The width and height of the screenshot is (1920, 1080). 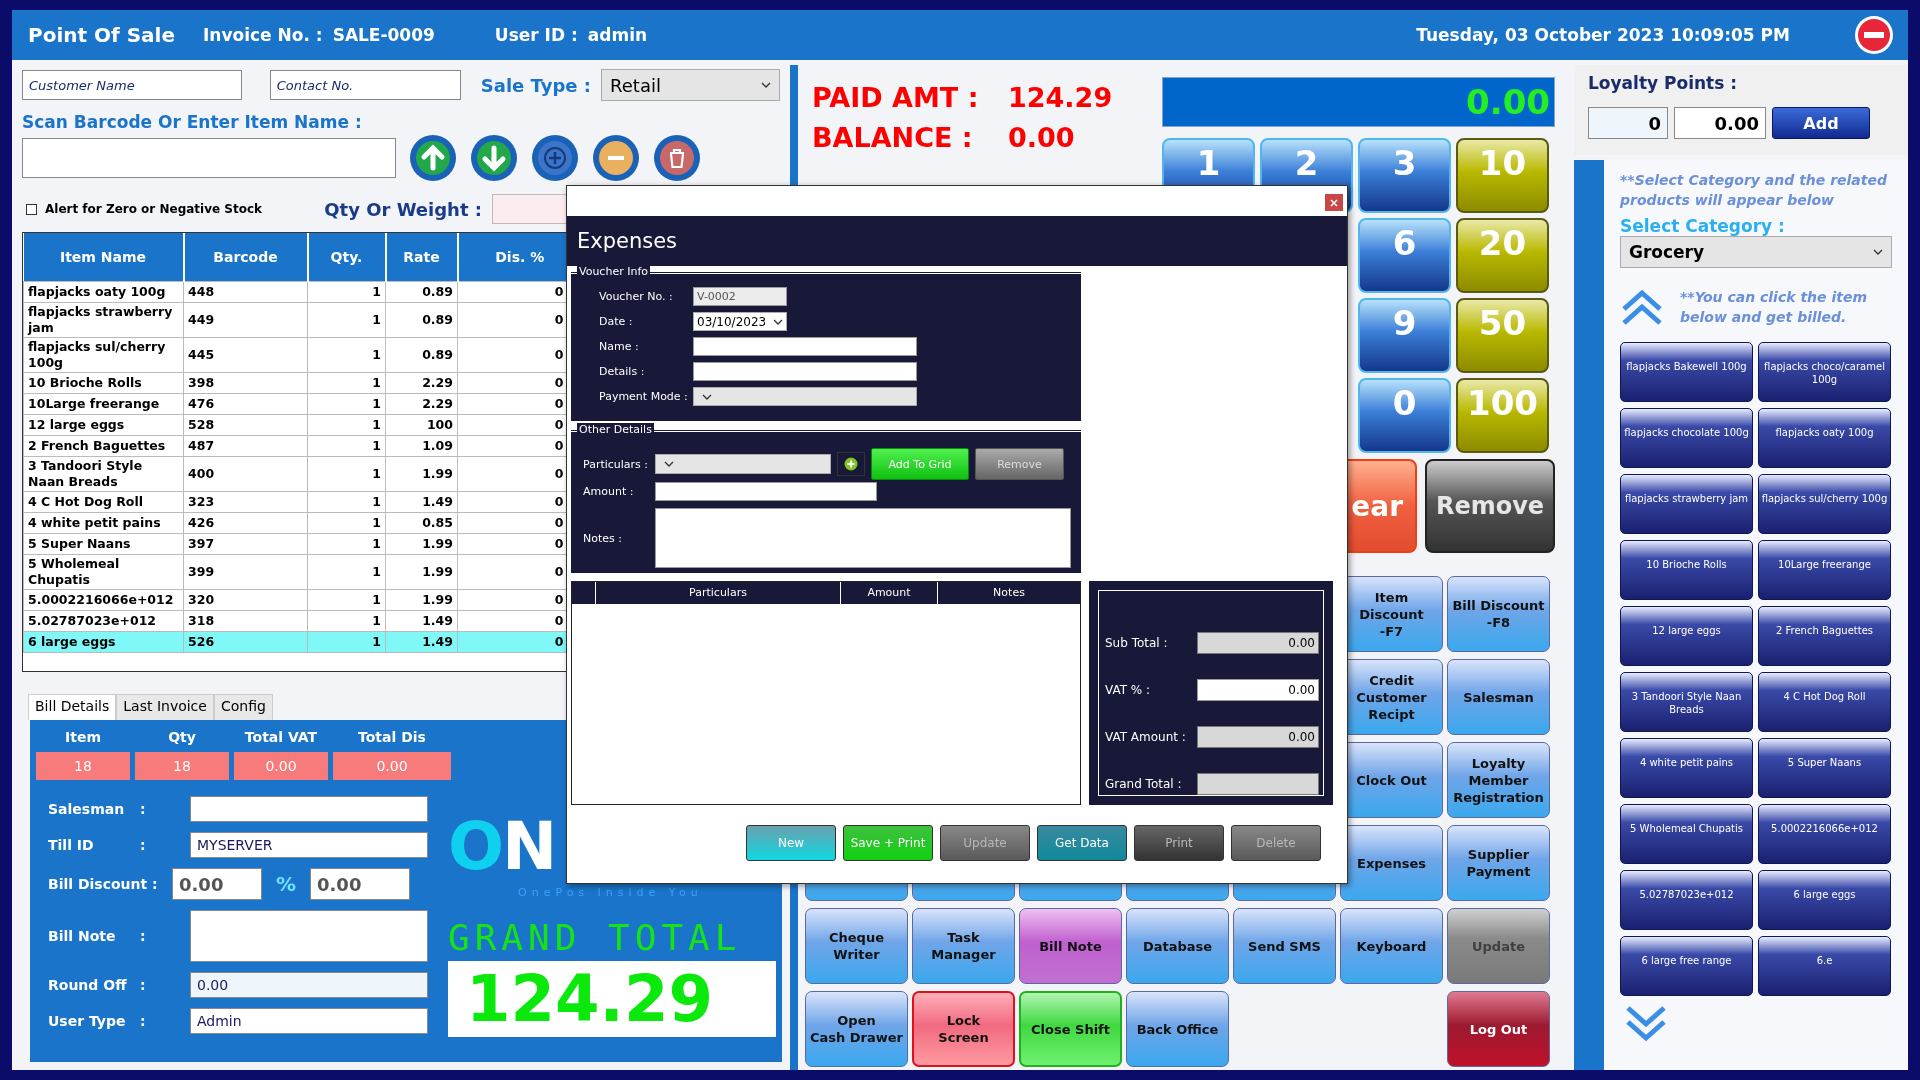 I want to click on table-row: flapjacks strawberry jam 449 1 0.89 0, so click(x=295, y=319).